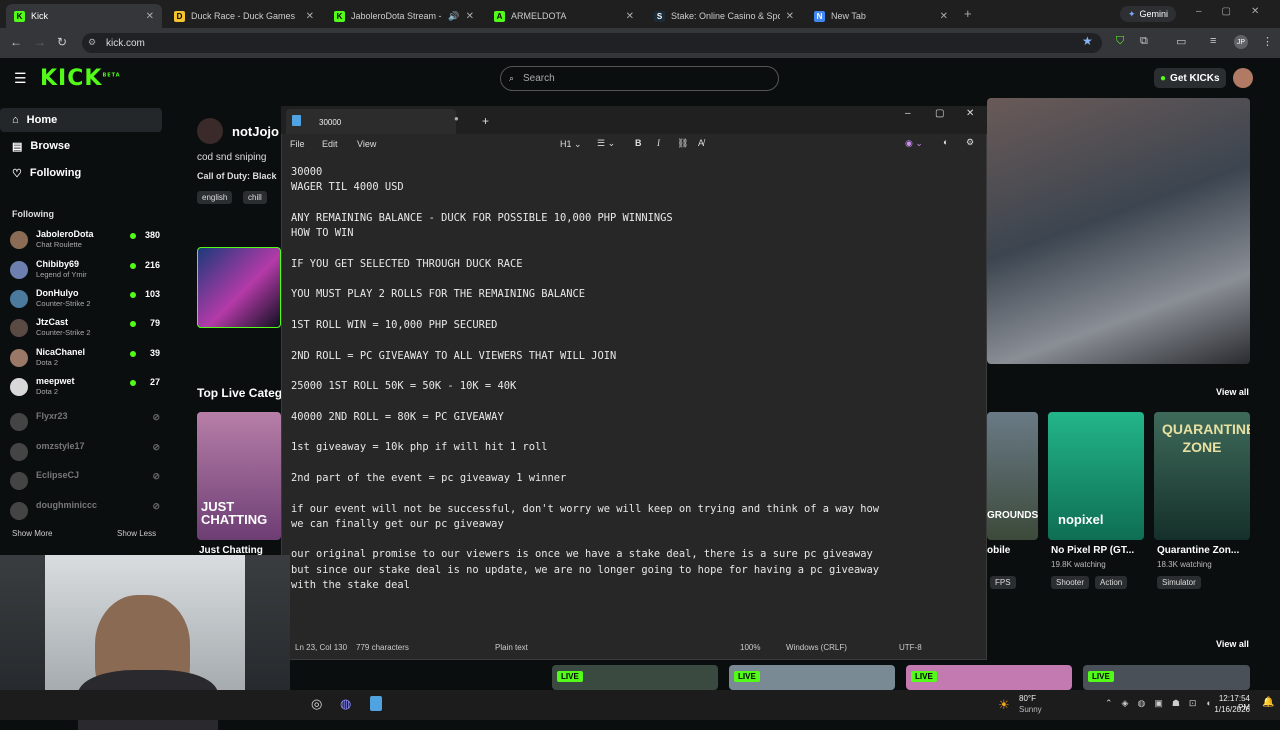 This screenshot has height=730, width=1280. I want to click on category-cover: QUARANTINE ZONE, so click(1202, 476).